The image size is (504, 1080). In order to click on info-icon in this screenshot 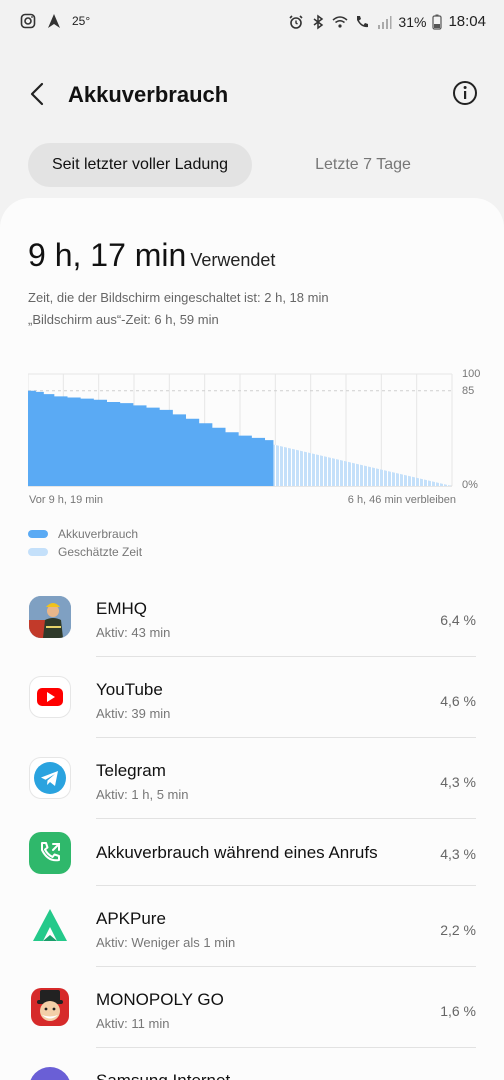, I will do `click(465, 93)`.